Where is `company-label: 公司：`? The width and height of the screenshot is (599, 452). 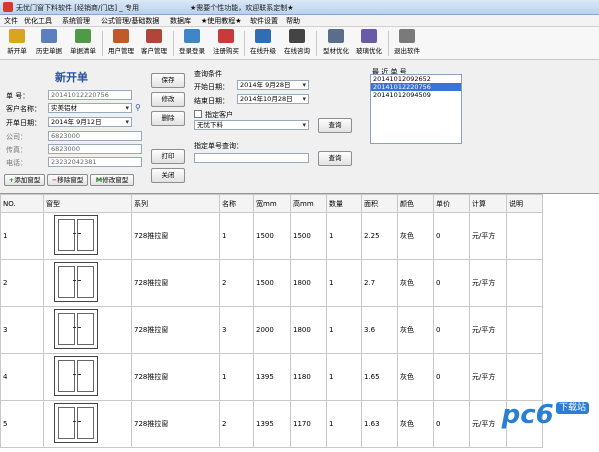 company-label: 公司： is located at coordinates (16, 137).